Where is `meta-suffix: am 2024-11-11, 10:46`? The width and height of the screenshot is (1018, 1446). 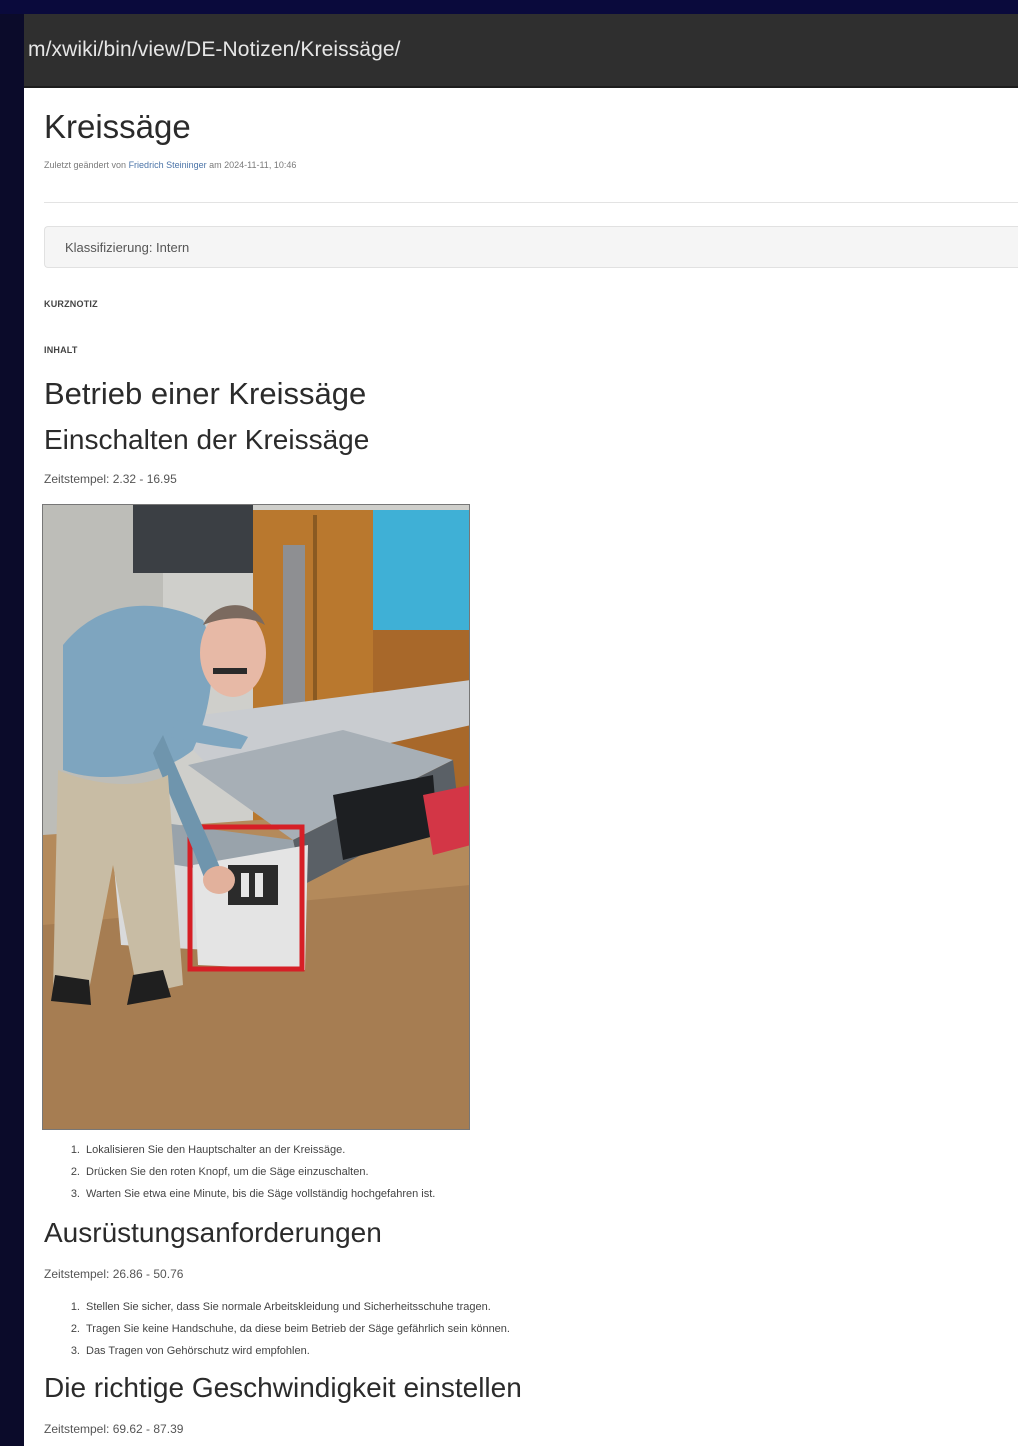
meta-suffix: am 2024-11-11, 10:46 is located at coordinates (251, 165).